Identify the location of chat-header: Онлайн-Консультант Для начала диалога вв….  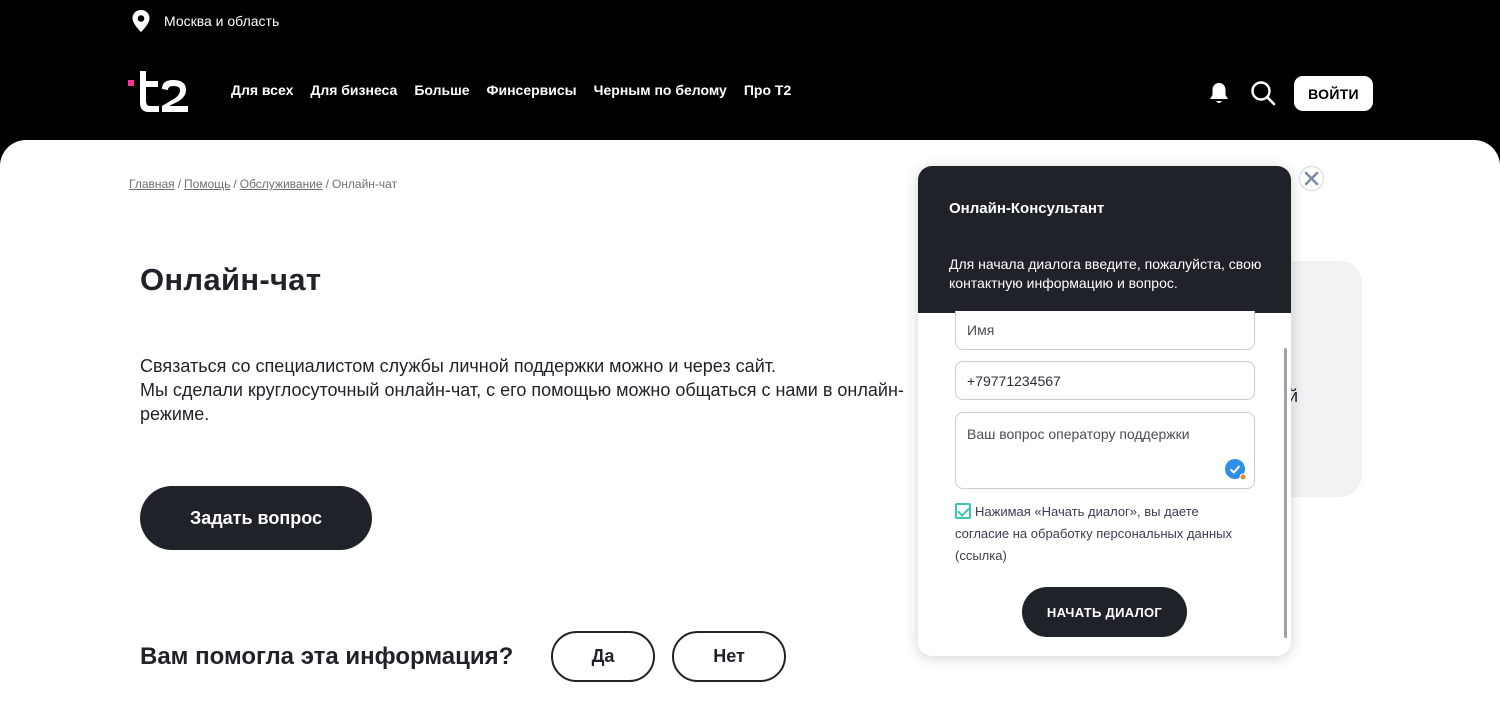
(1104, 239).